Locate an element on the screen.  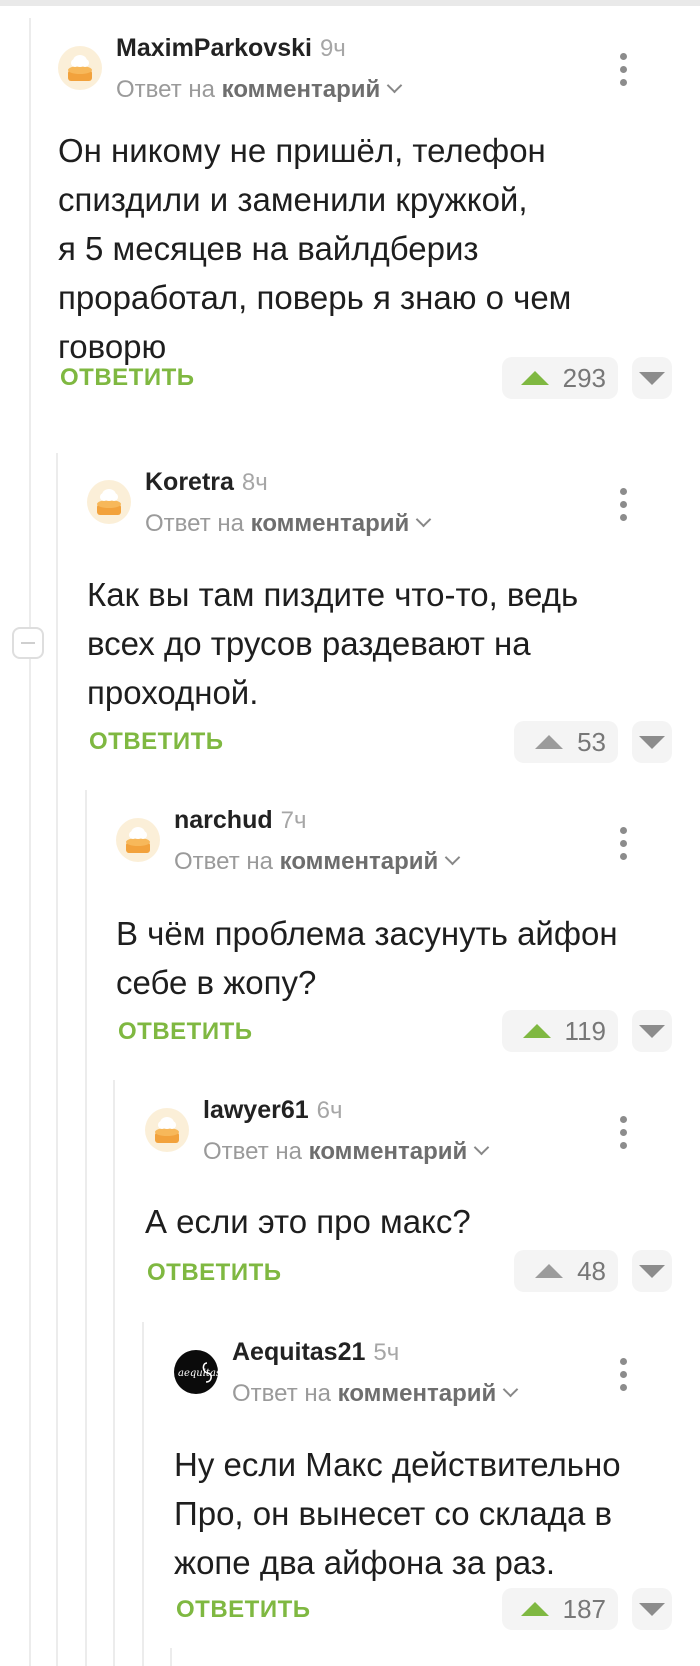
upvote-button: 187 is located at coordinates (560, 1609).